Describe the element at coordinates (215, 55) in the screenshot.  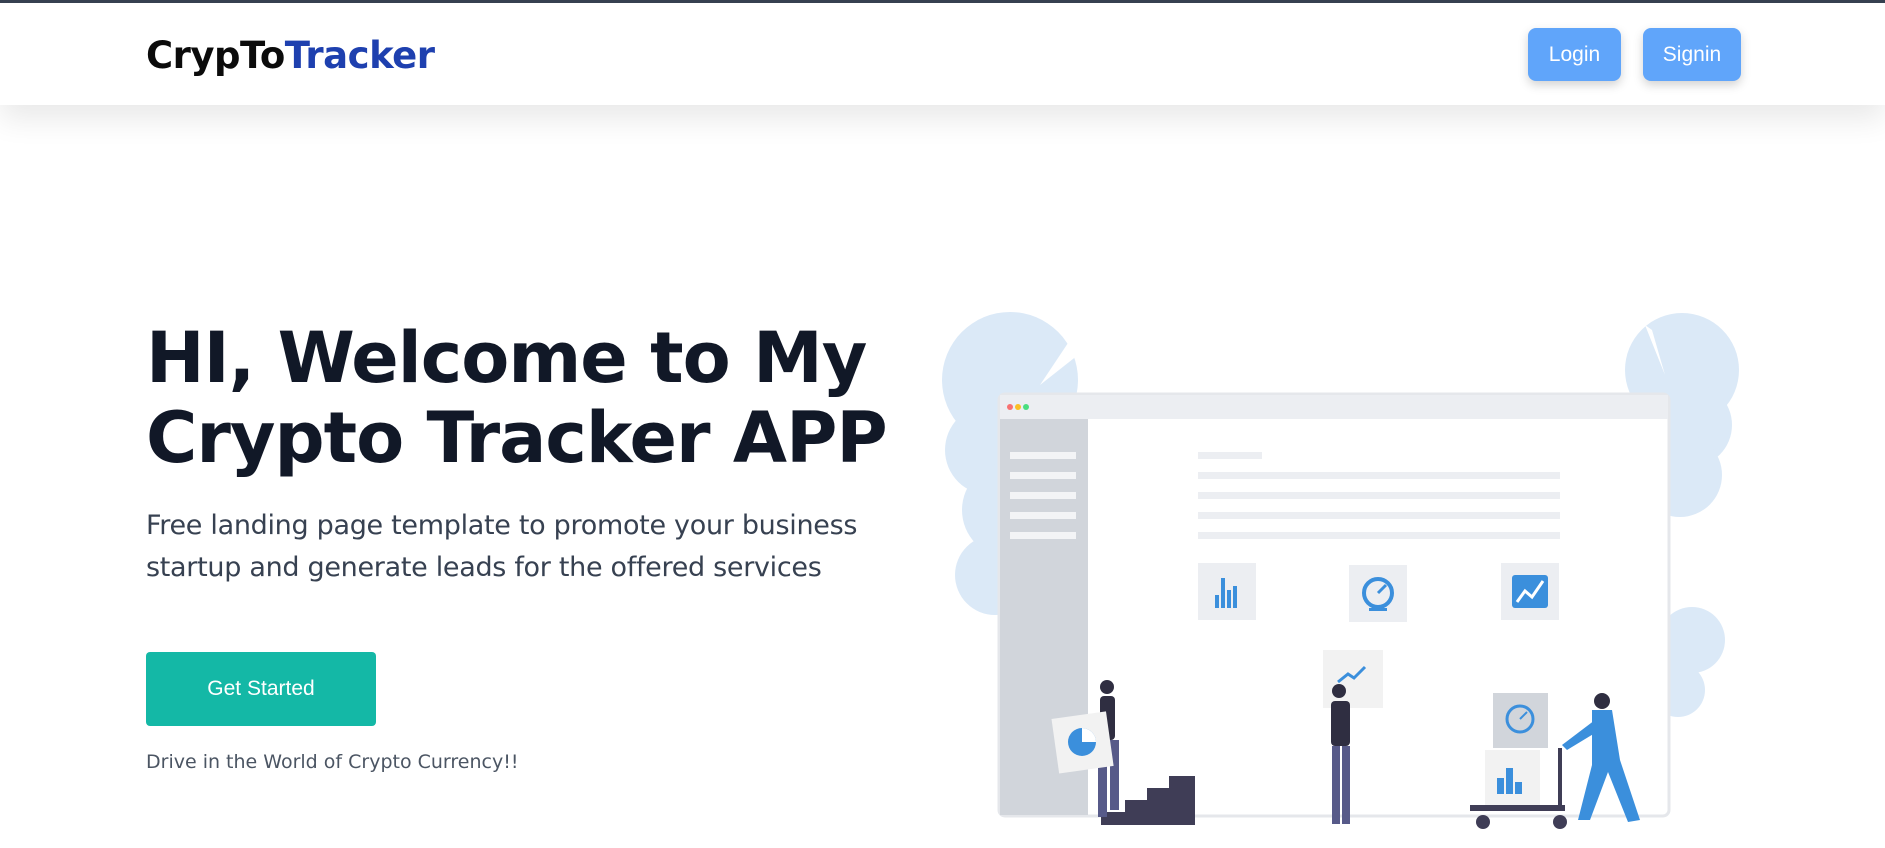
I see `logo-text-crypto: CrypTo` at that location.